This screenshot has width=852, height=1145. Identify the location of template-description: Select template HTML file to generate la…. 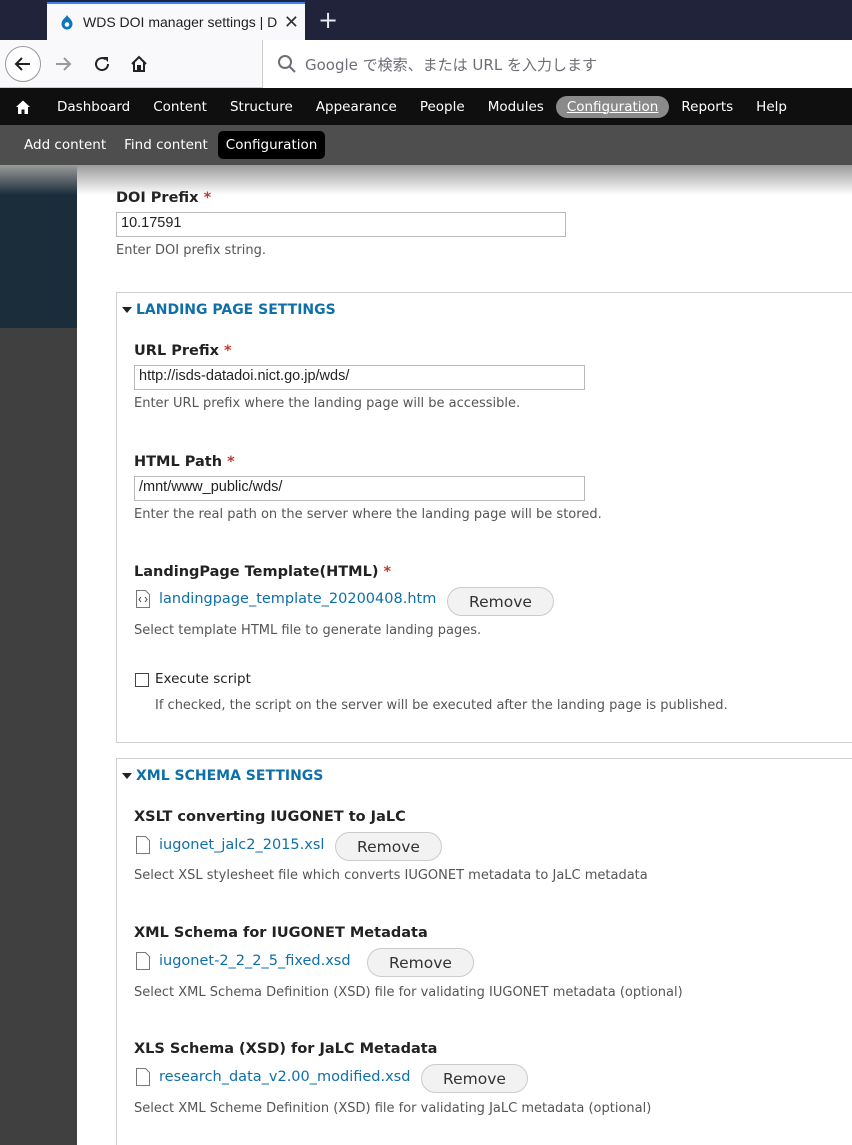
(308, 630).